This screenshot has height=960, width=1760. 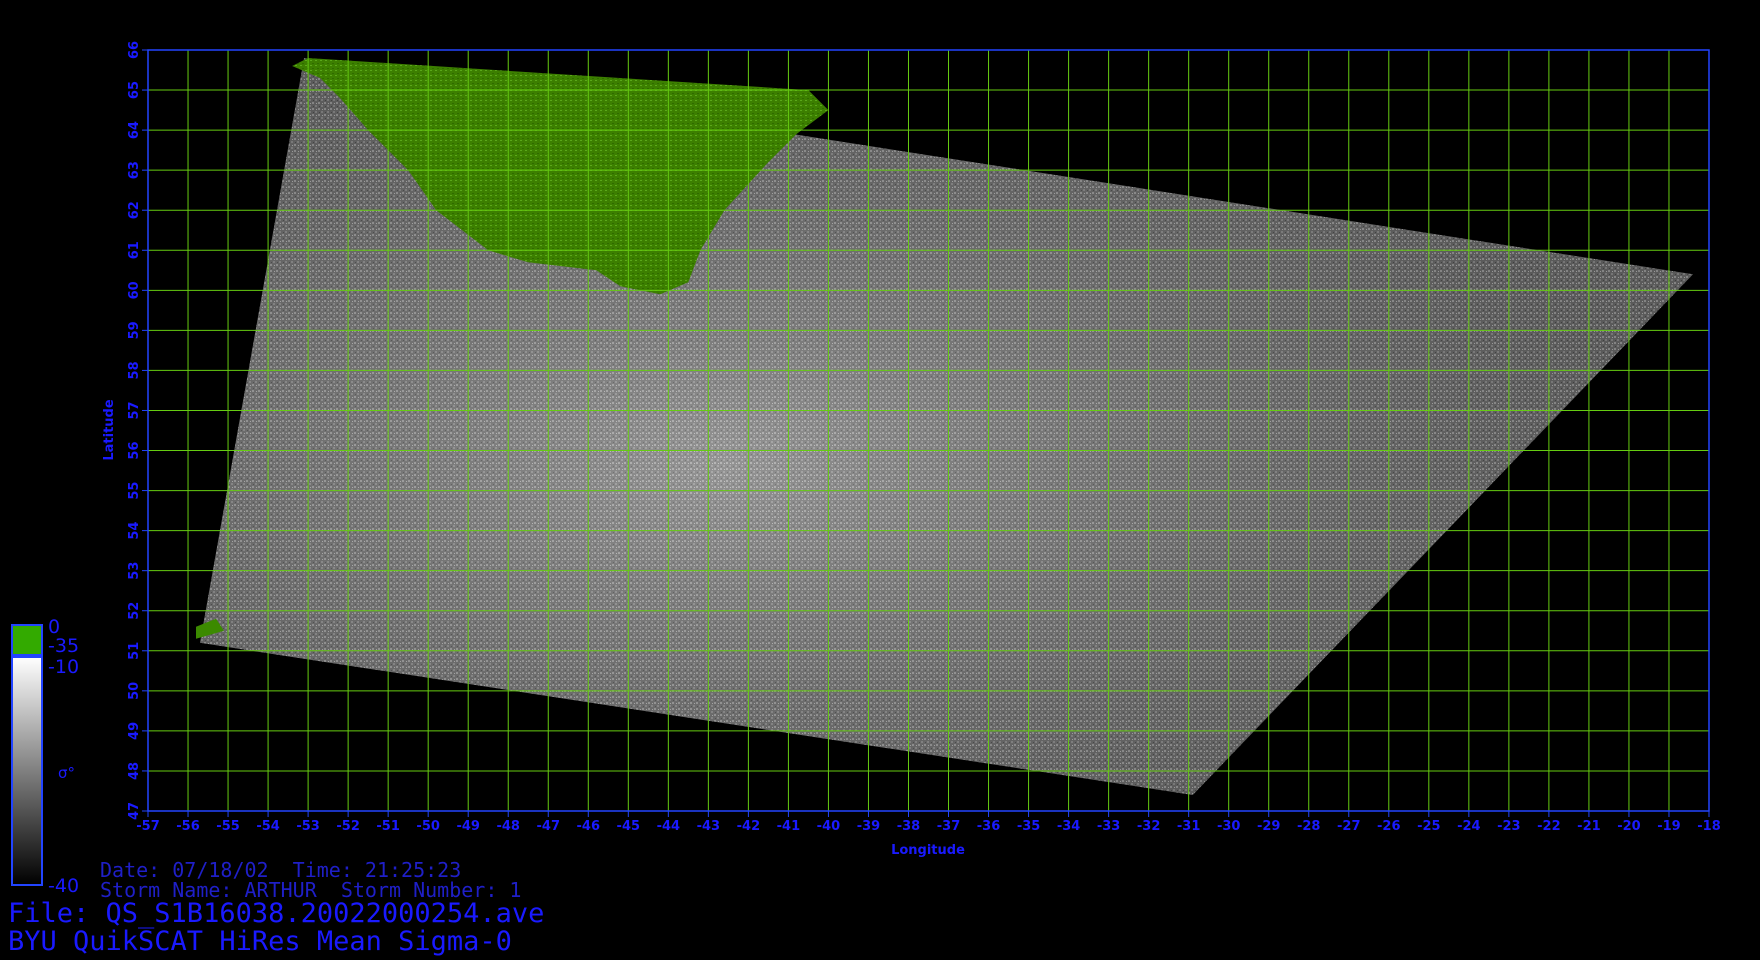 What do you see at coordinates (1349, 826) in the screenshot?
I see `lon-tick-label: -27` at bounding box center [1349, 826].